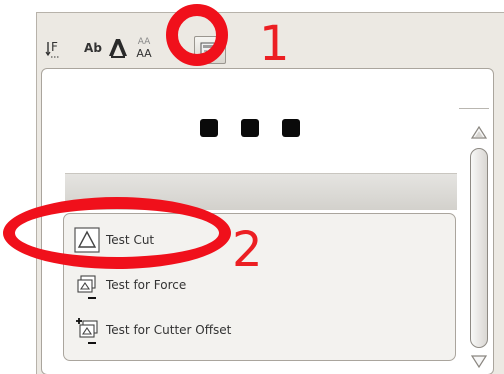  I want to click on text-size-icon: AA AA, so click(144, 48).